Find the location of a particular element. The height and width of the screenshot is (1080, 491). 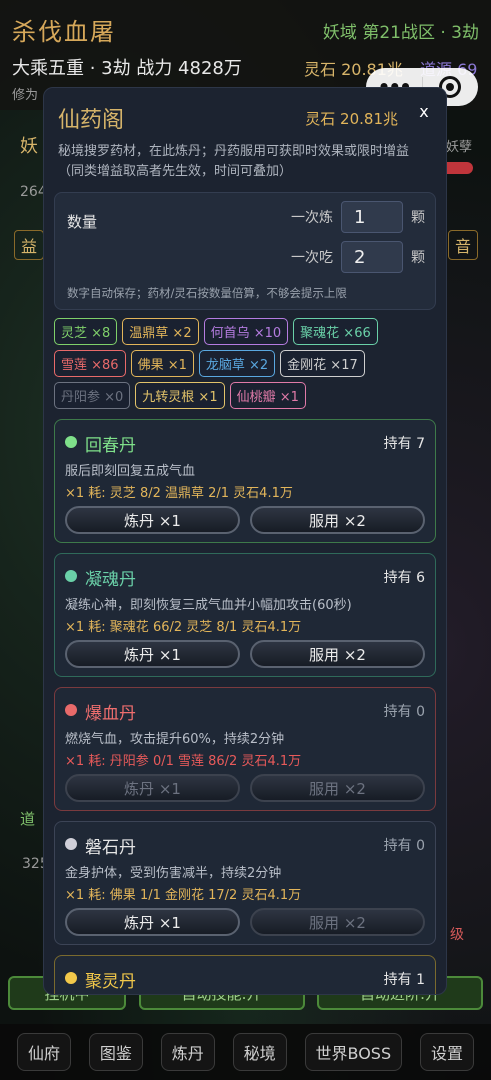

bg-dao-label: 道 is located at coordinates (28, 819).